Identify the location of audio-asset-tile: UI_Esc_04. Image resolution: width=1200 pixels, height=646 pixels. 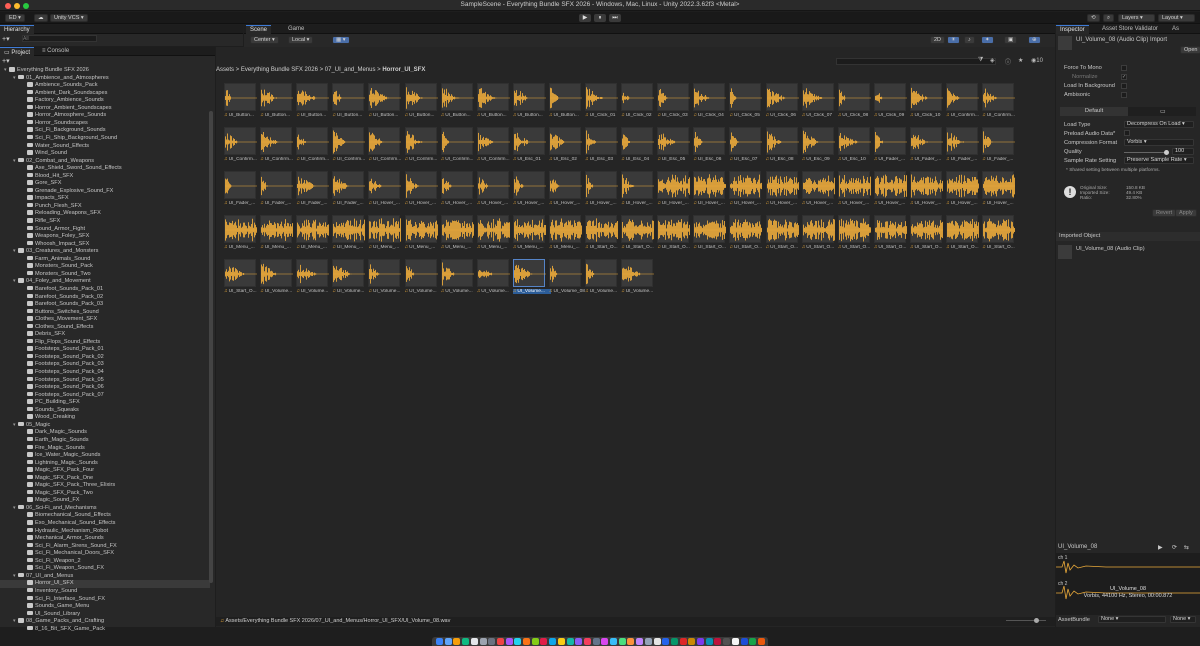
(638, 148).